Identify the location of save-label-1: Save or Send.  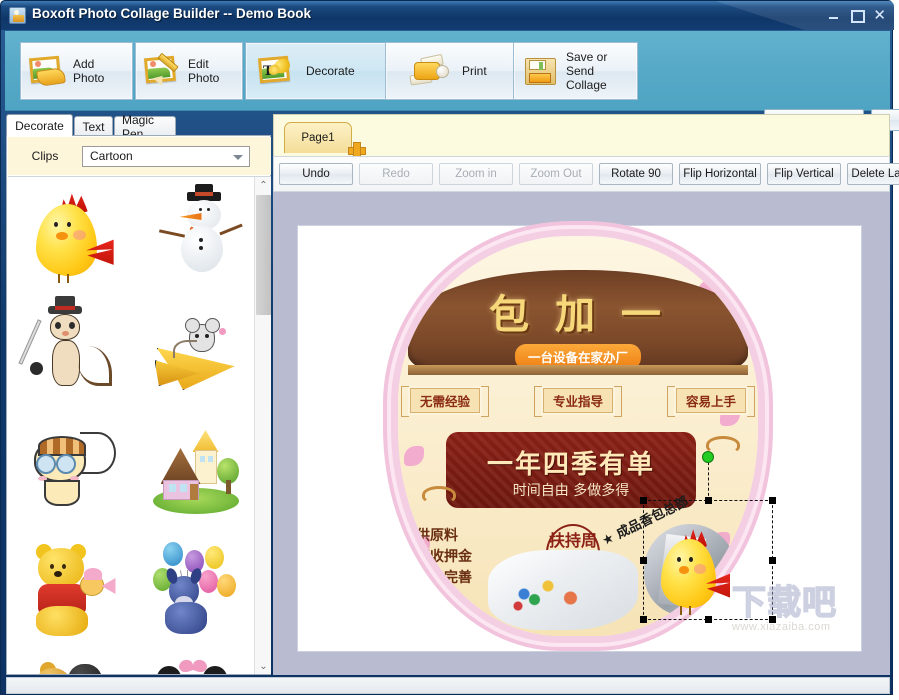
(587, 64).